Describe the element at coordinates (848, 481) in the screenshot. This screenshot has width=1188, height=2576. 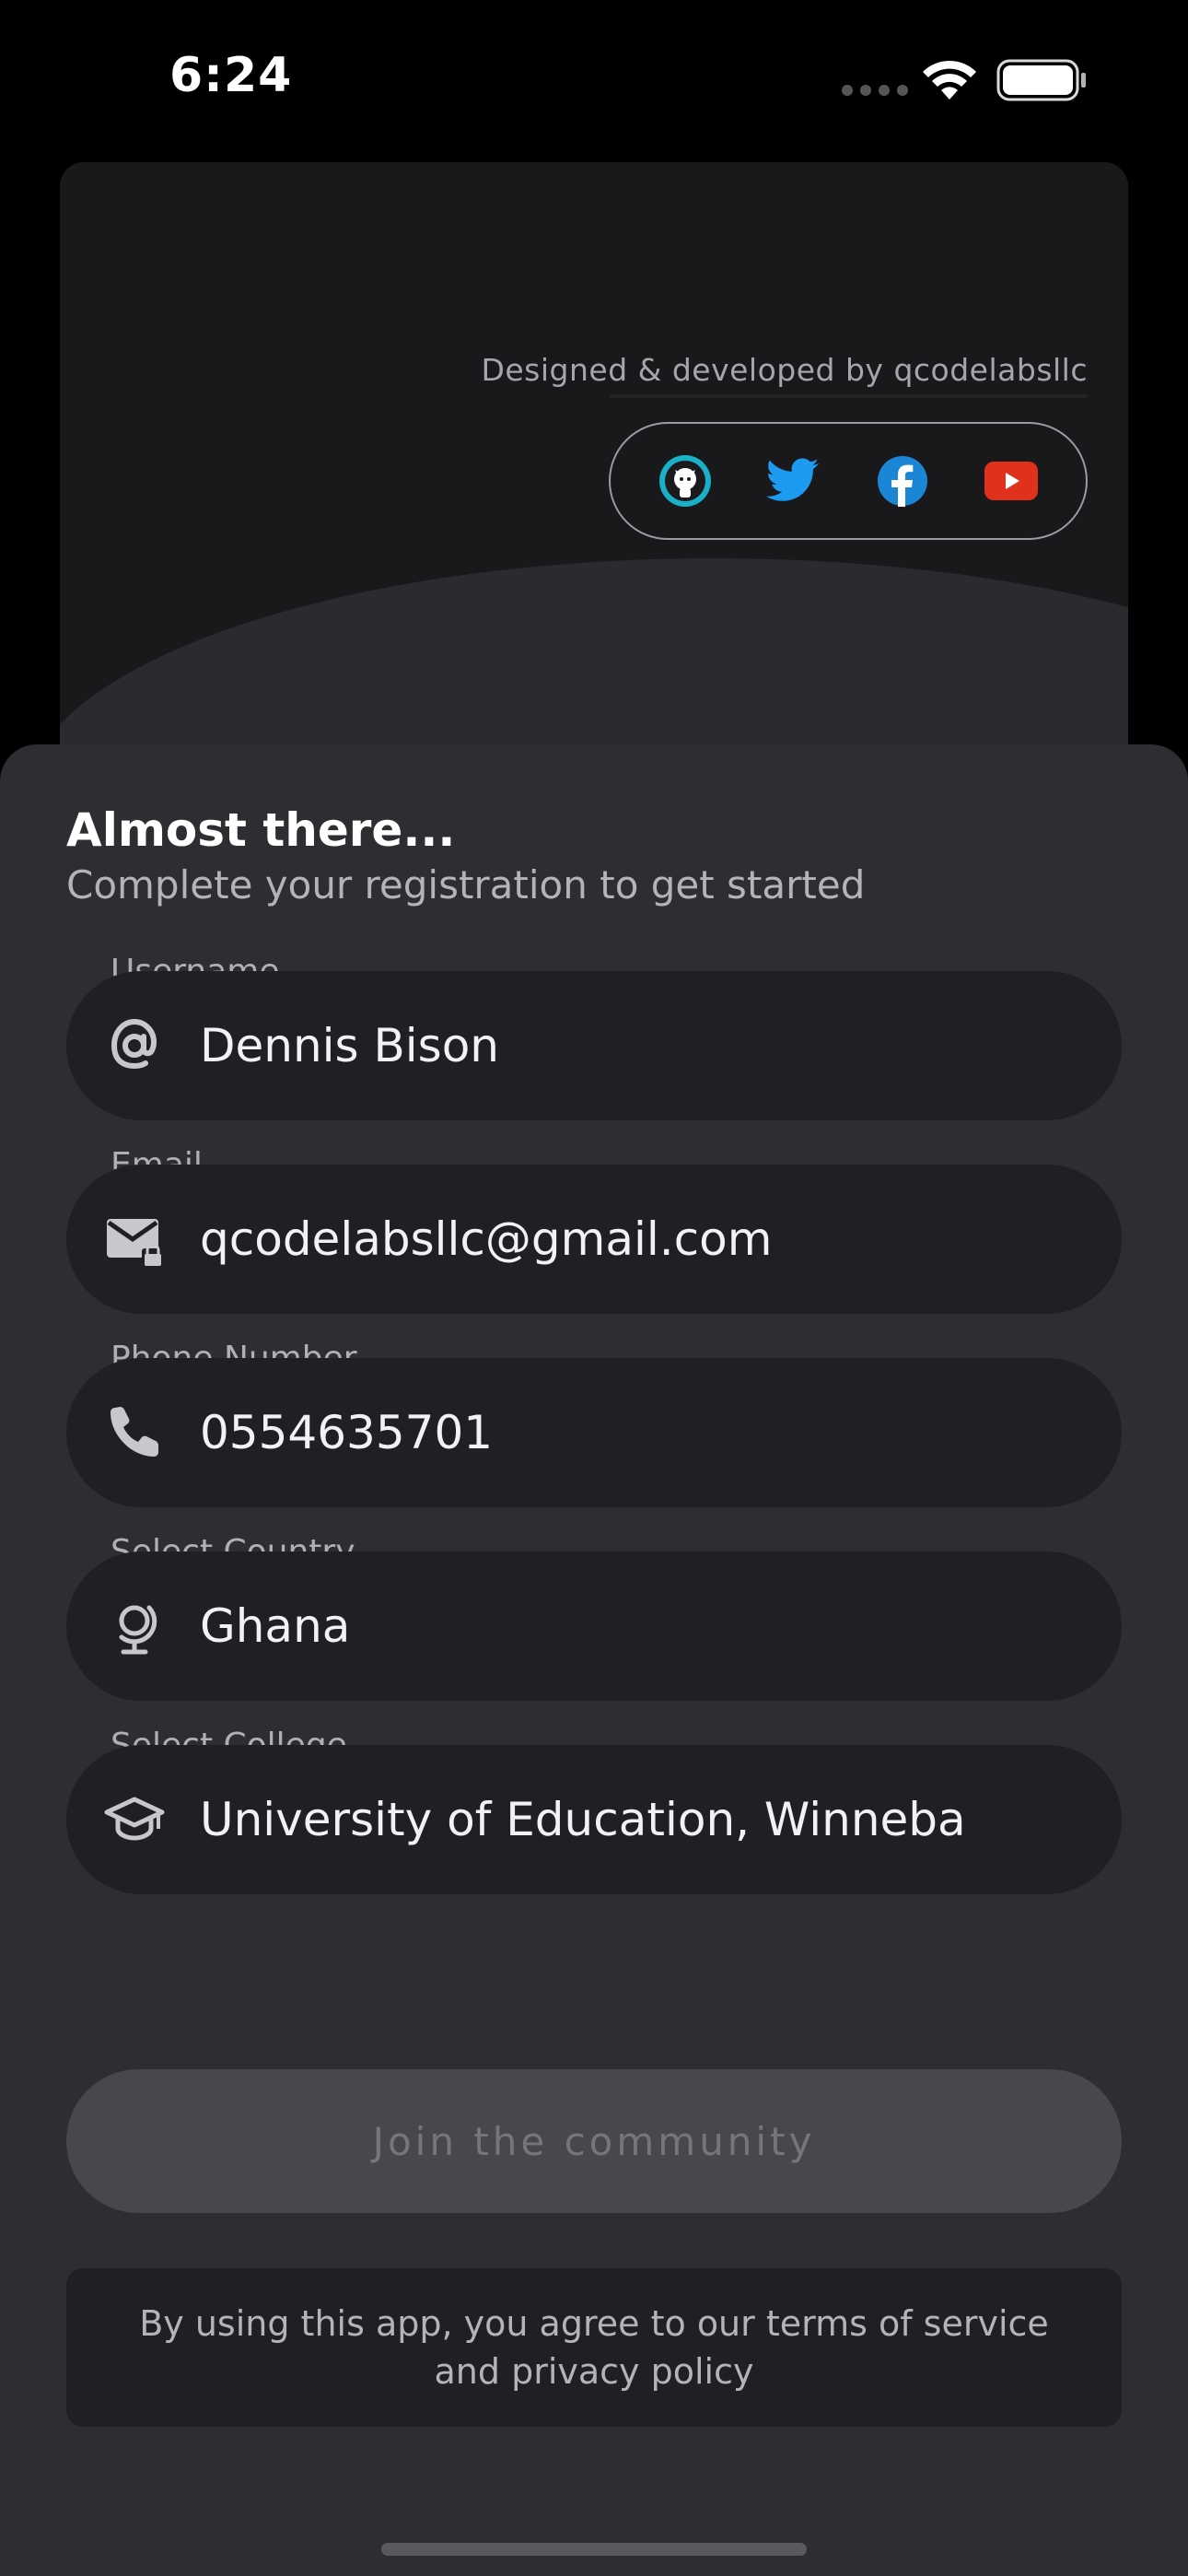
I see `social-links` at that location.